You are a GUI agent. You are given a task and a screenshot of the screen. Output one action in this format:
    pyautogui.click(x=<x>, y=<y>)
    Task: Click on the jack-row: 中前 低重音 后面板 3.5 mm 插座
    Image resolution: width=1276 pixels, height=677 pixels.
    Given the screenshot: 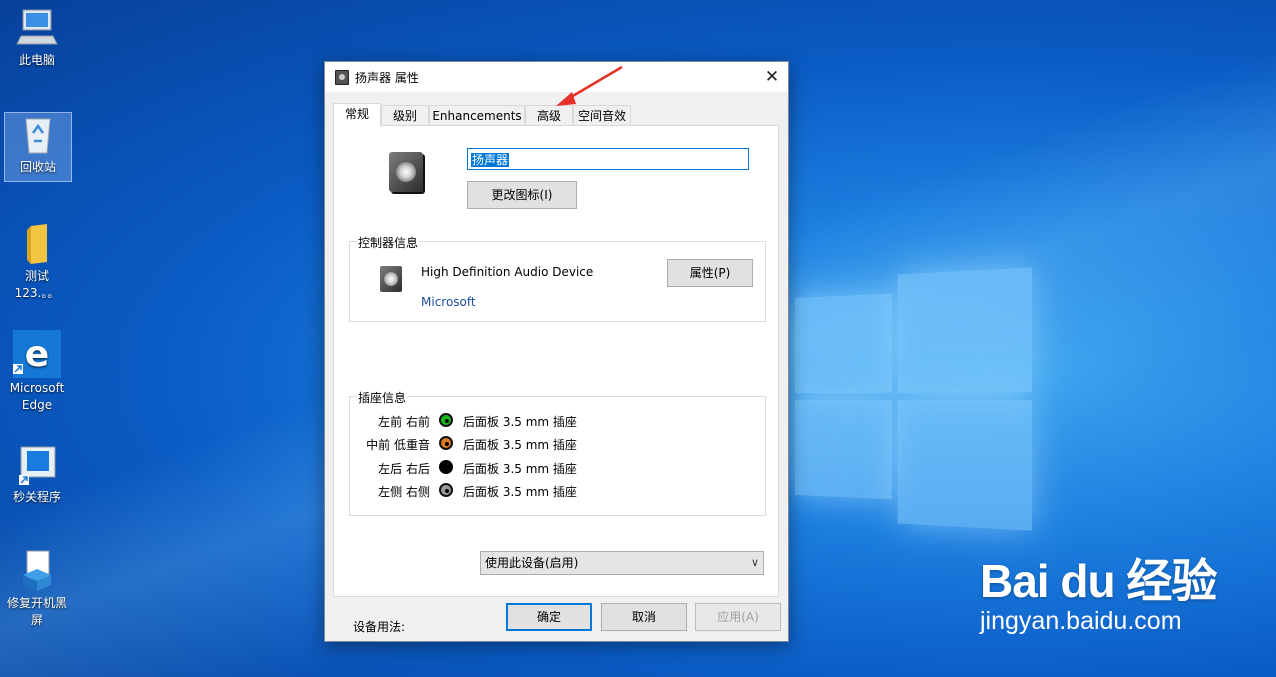 What is the action you would take?
    pyautogui.click(x=560, y=444)
    